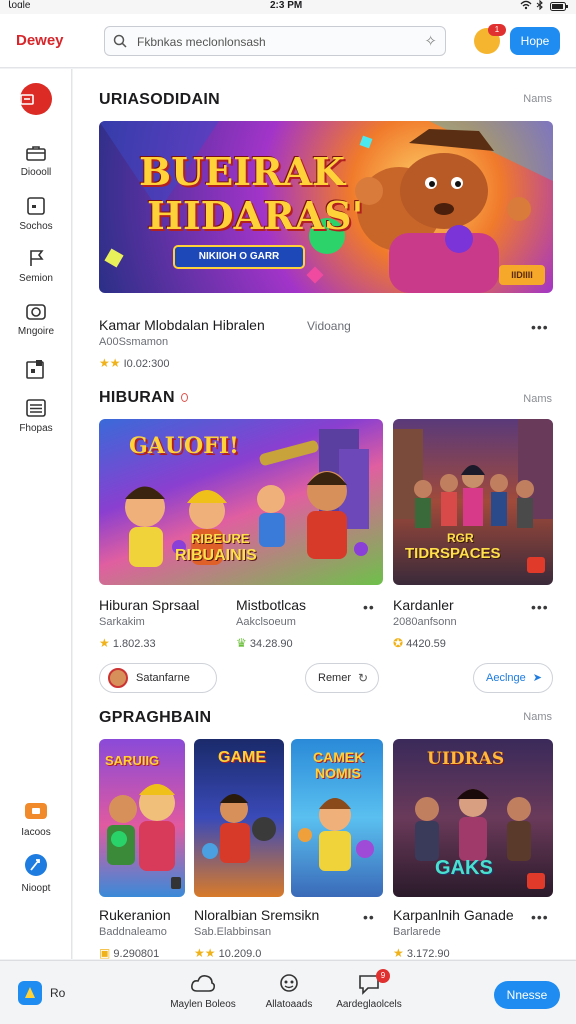  I want to click on rating-value: 3.172.90, so click(428, 953).